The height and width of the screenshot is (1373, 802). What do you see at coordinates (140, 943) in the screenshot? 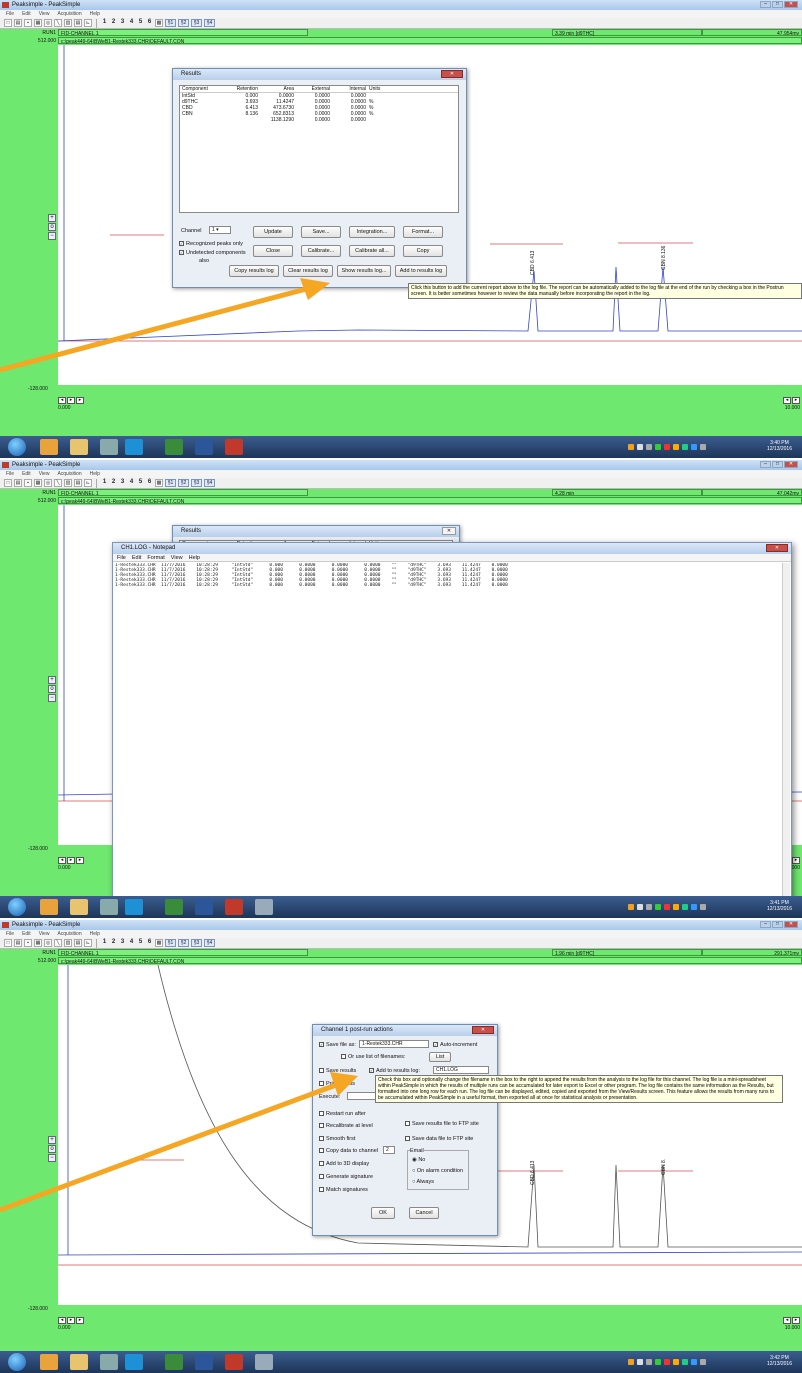
I see `toolbar-5: 5` at bounding box center [140, 943].